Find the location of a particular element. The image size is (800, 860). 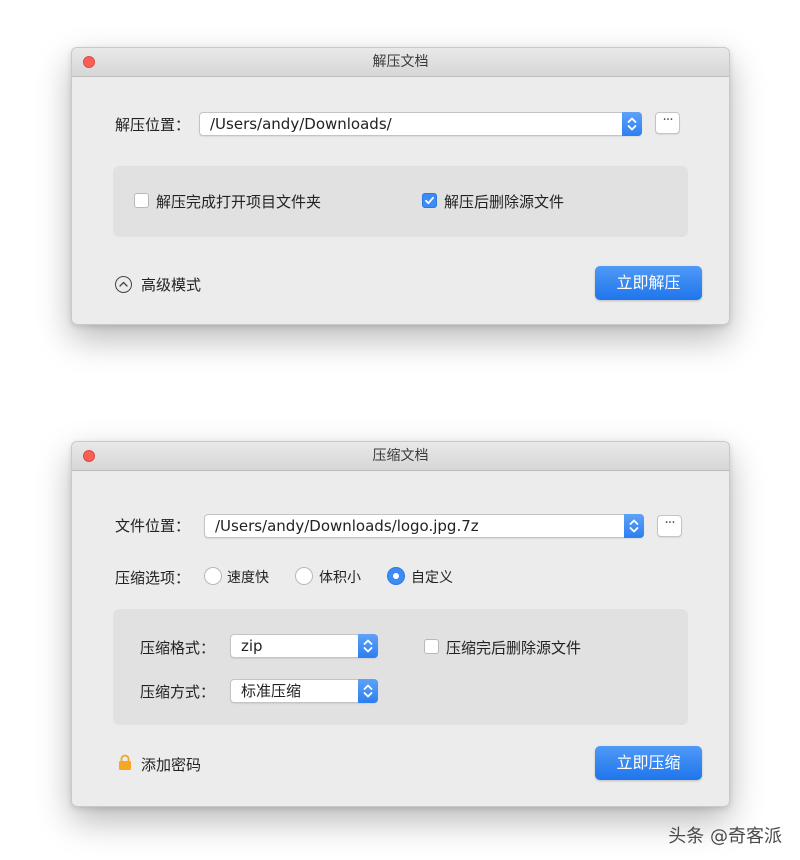

add-password-link: 添加密码 is located at coordinates (171, 764).